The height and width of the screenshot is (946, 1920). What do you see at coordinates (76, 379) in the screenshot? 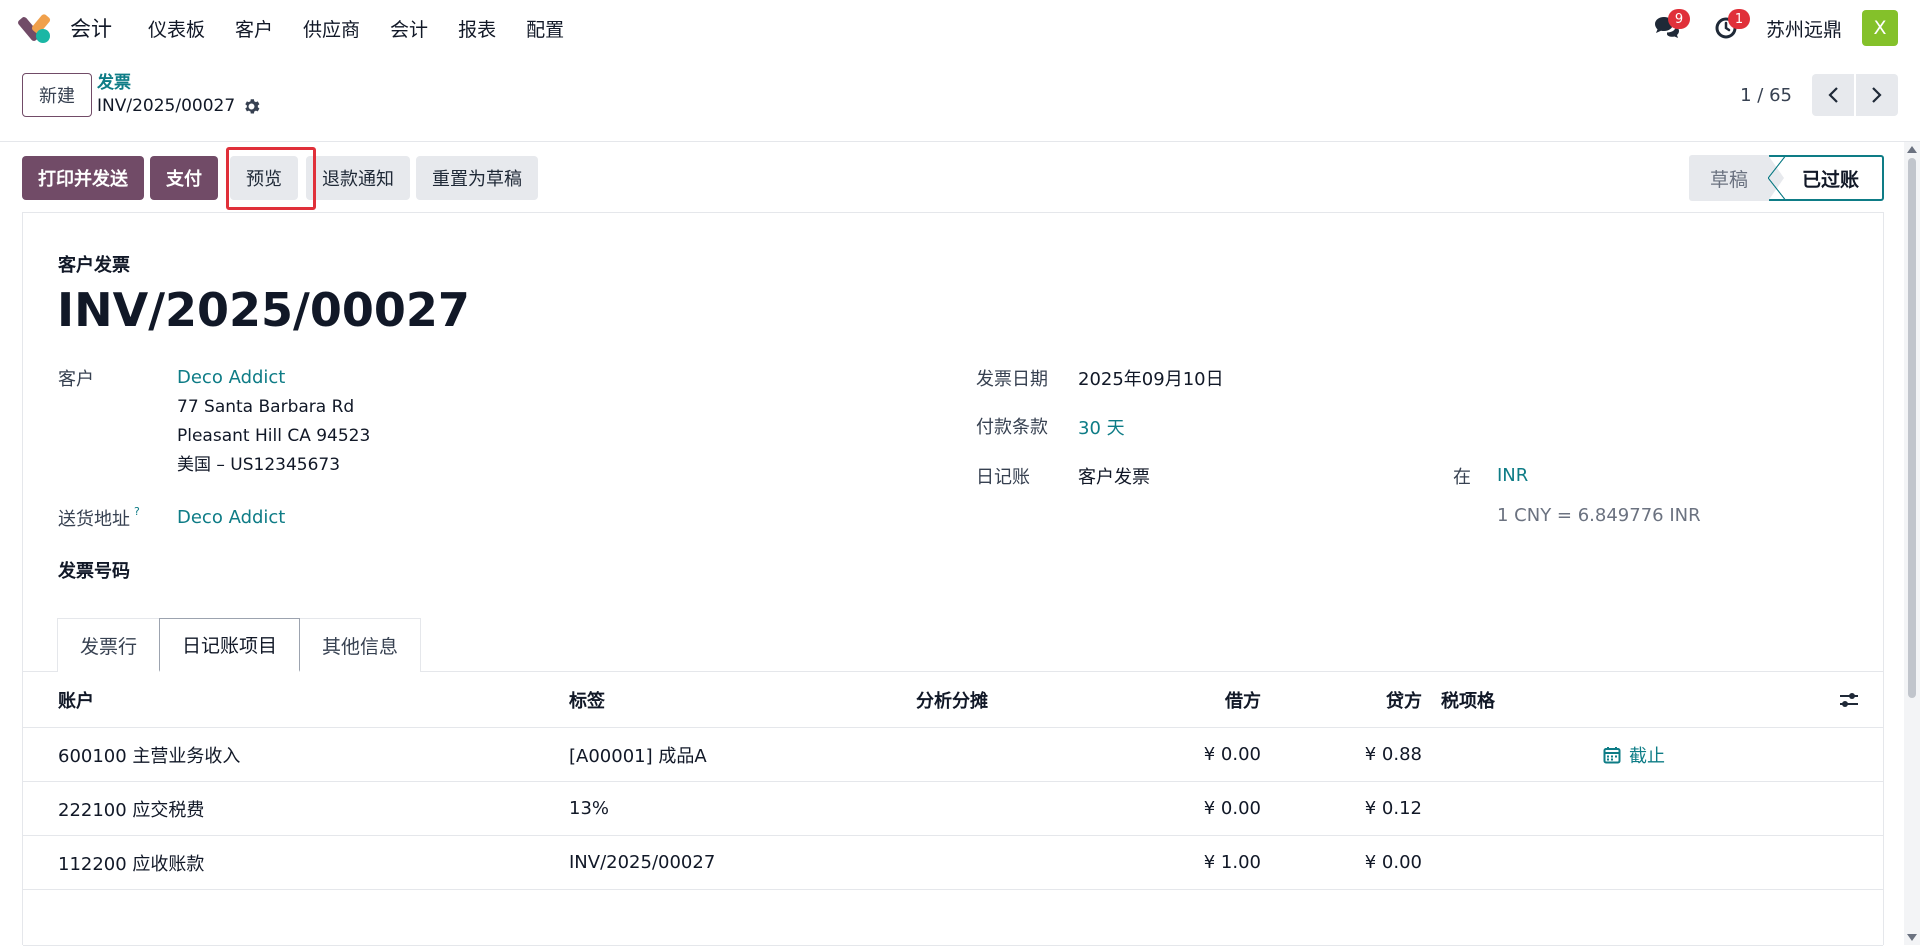
I see `customer-label: 客户` at bounding box center [76, 379].